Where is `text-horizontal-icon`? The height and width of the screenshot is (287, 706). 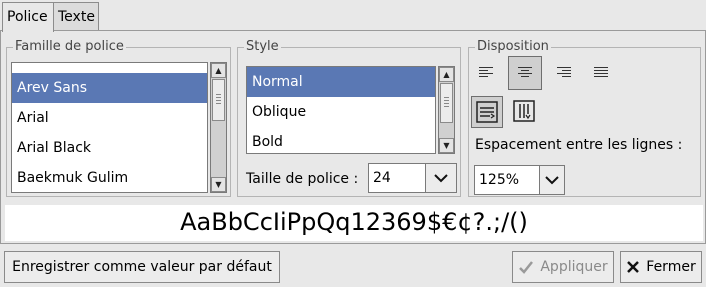 text-horizontal-icon is located at coordinates (487, 112).